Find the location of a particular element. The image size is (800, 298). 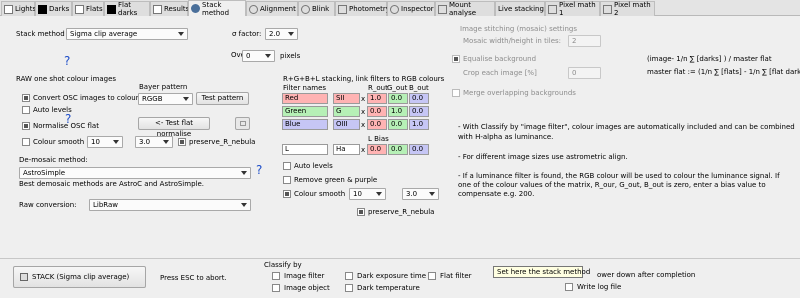

alignment-icon is located at coordinates (253, 9).